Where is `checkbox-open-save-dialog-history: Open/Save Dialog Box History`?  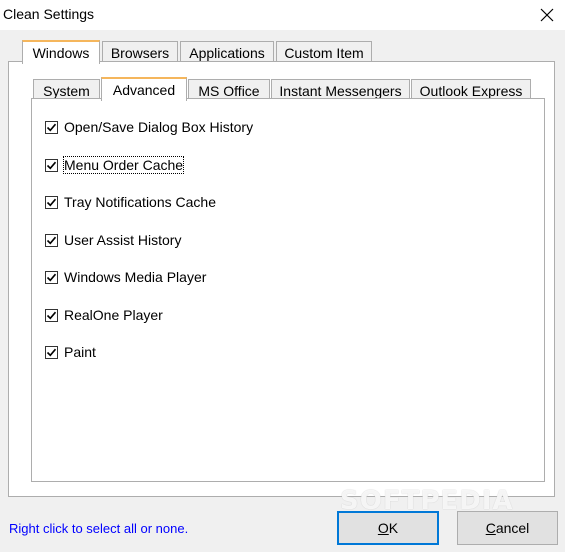 checkbox-open-save-dialog-history: Open/Save Dialog Box History is located at coordinates (149, 127).